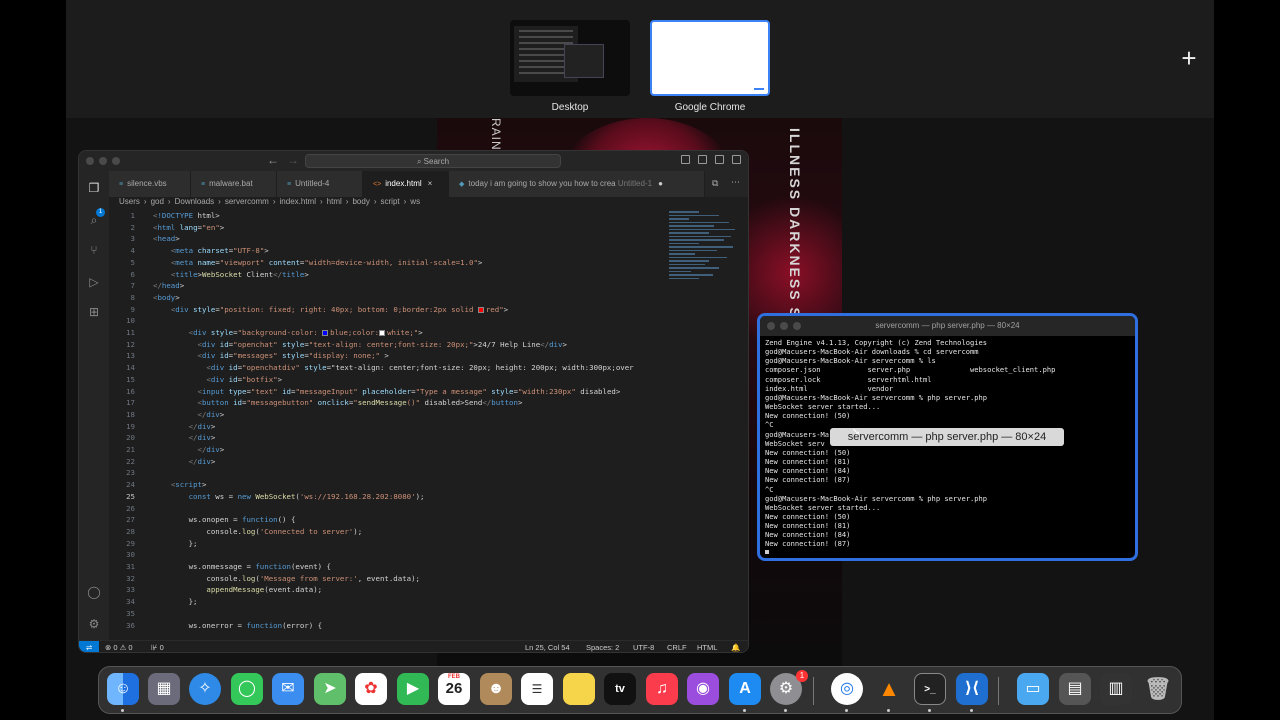 The height and width of the screenshot is (720, 1280). What do you see at coordinates (930, 689) in the screenshot?
I see `terminal-icon: >_` at bounding box center [930, 689].